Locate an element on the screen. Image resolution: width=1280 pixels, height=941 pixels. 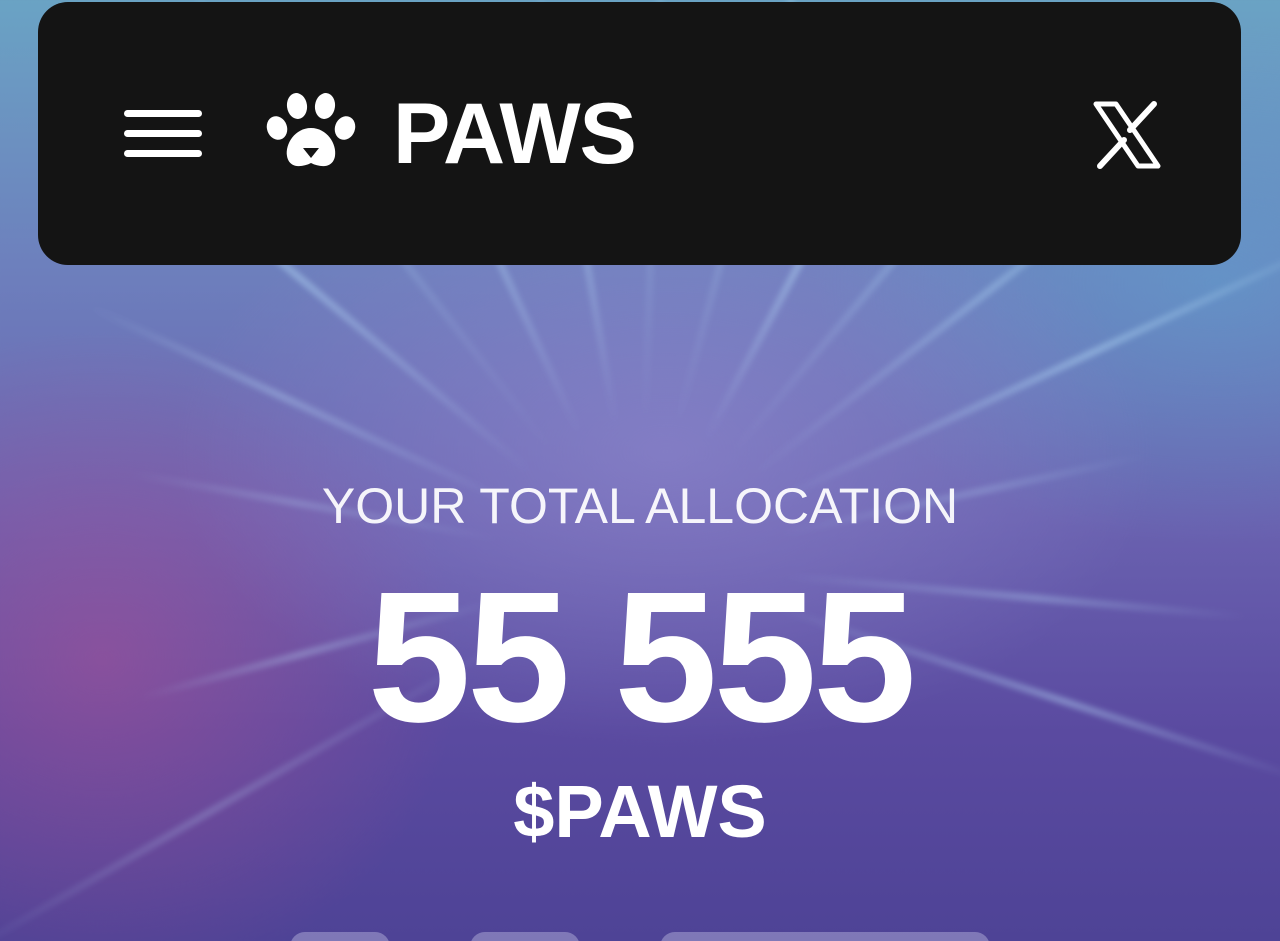
hamburger-menu-icon is located at coordinates (163, 134).